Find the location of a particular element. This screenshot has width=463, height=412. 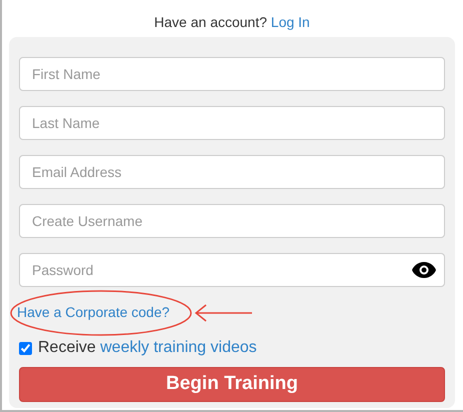

password-field: Password is located at coordinates (232, 270).